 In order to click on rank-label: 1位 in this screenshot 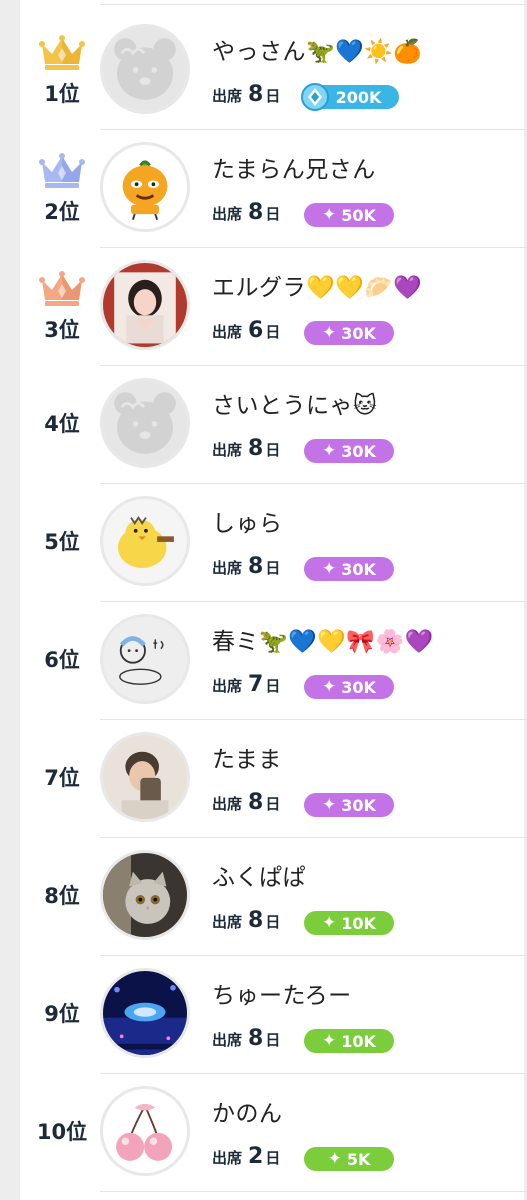, I will do `click(62, 94)`.